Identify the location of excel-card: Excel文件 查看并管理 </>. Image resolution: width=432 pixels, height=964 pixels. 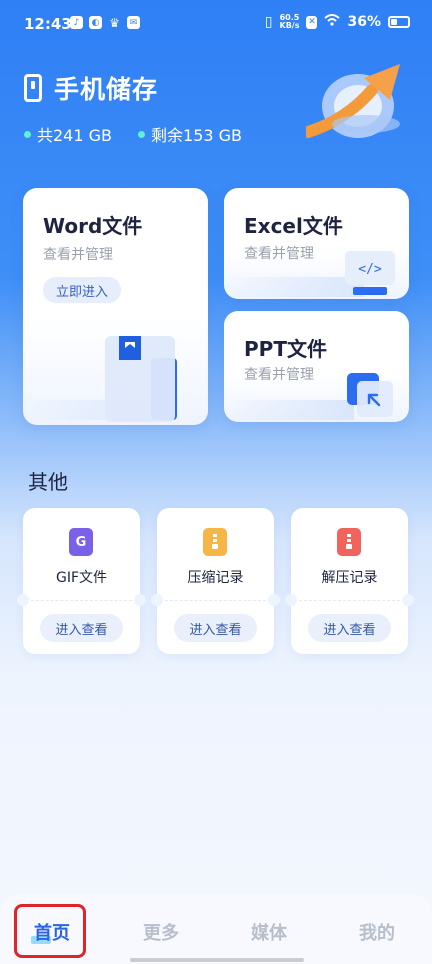
(316, 243).